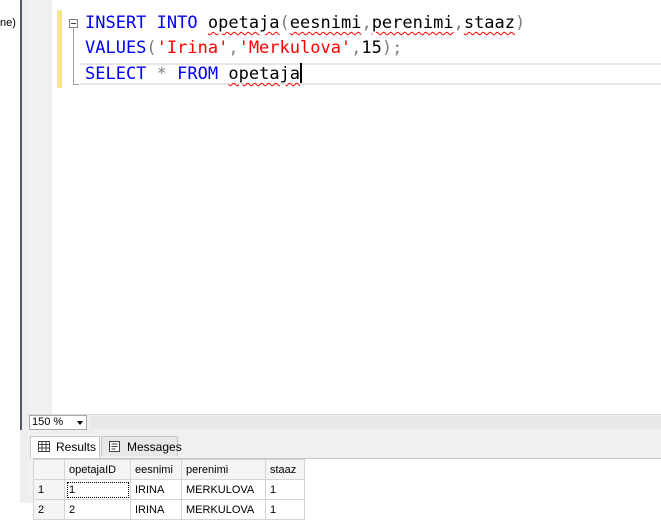 This screenshot has height=520, width=661. Describe the element at coordinates (39, 207) in the screenshot. I see `editor-gutter` at that location.